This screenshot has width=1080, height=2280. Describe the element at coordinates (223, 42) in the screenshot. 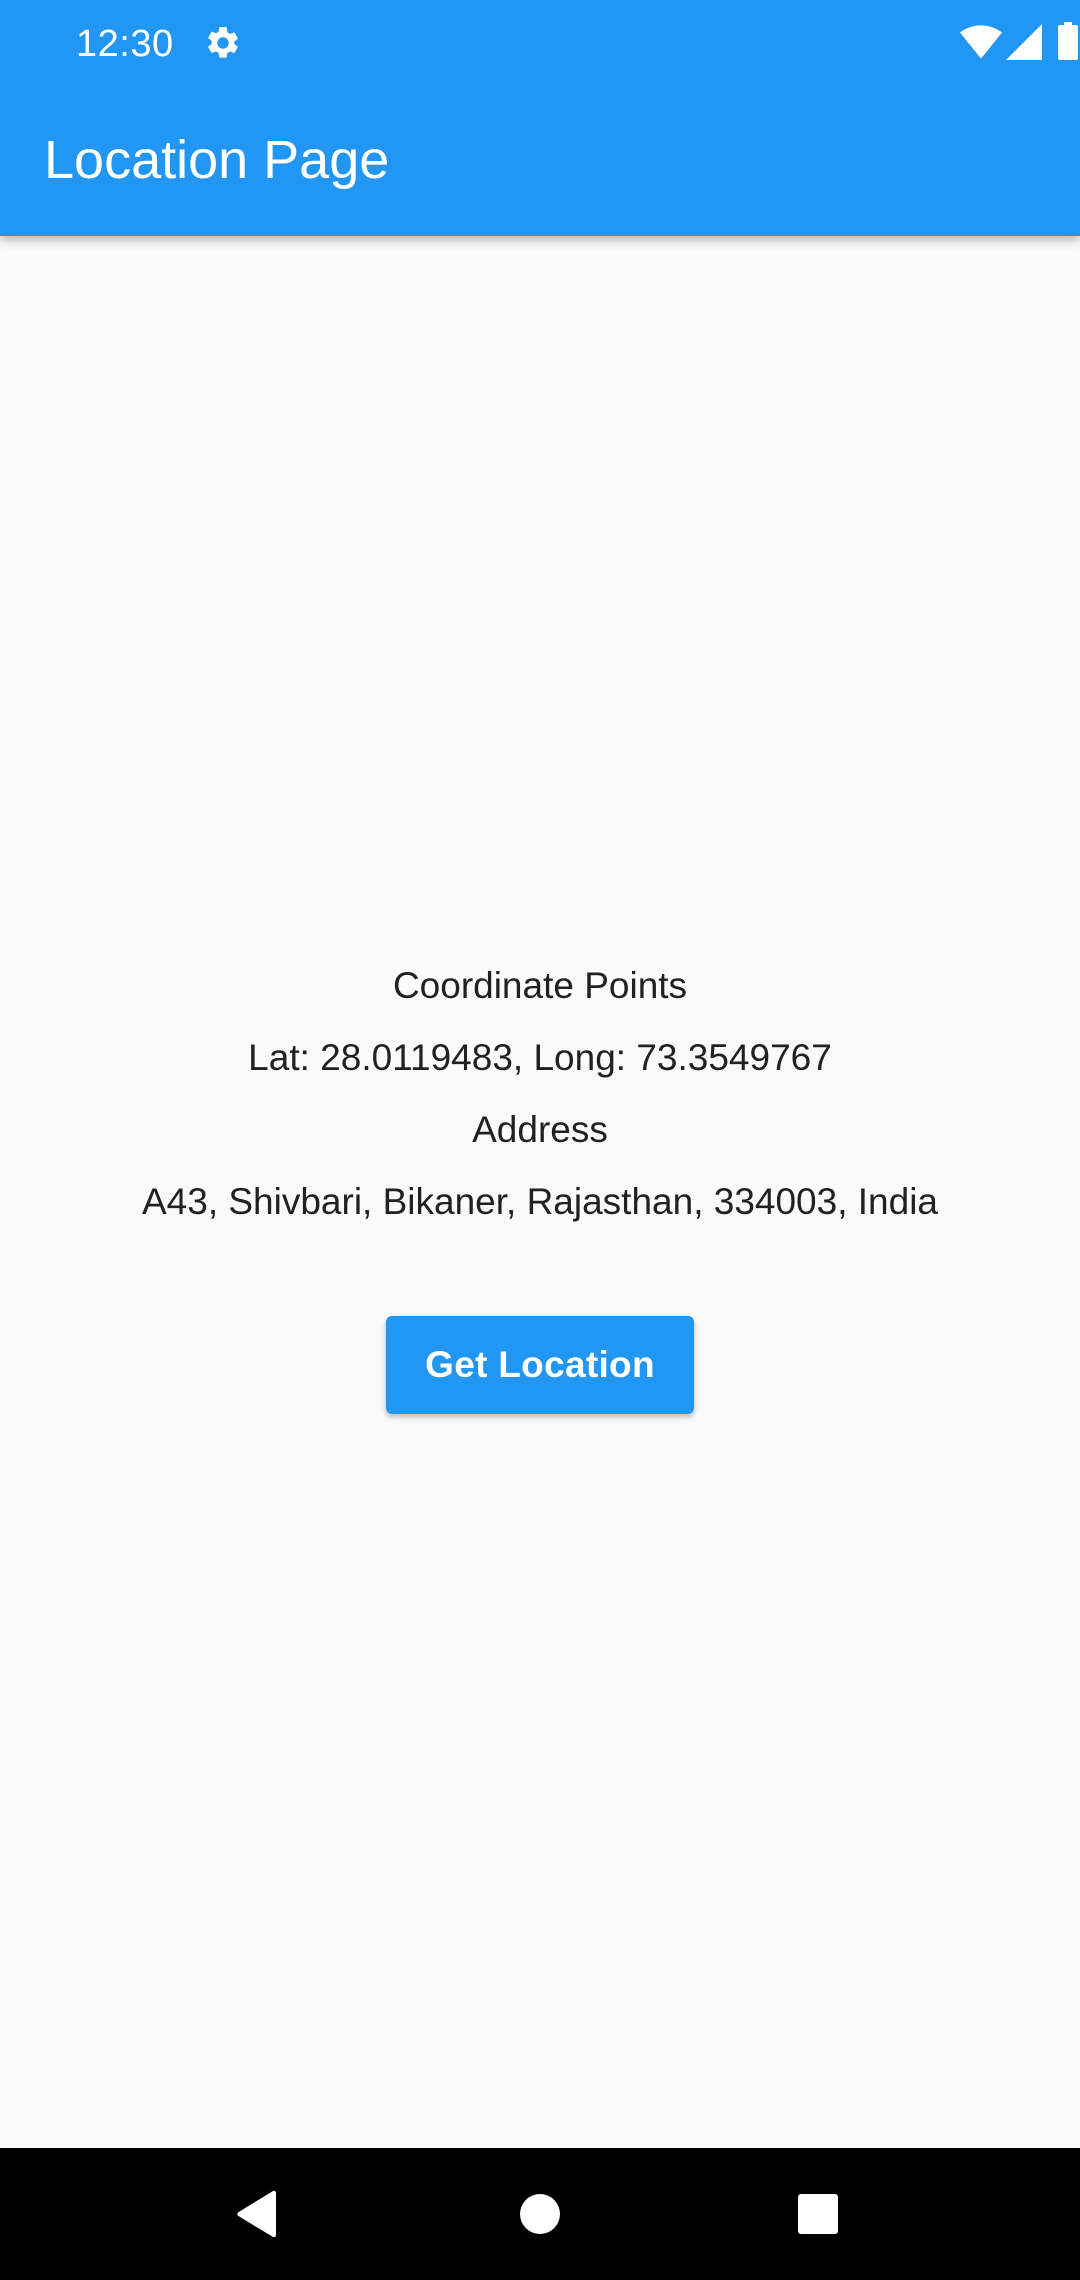

I see `gear-icon` at that location.